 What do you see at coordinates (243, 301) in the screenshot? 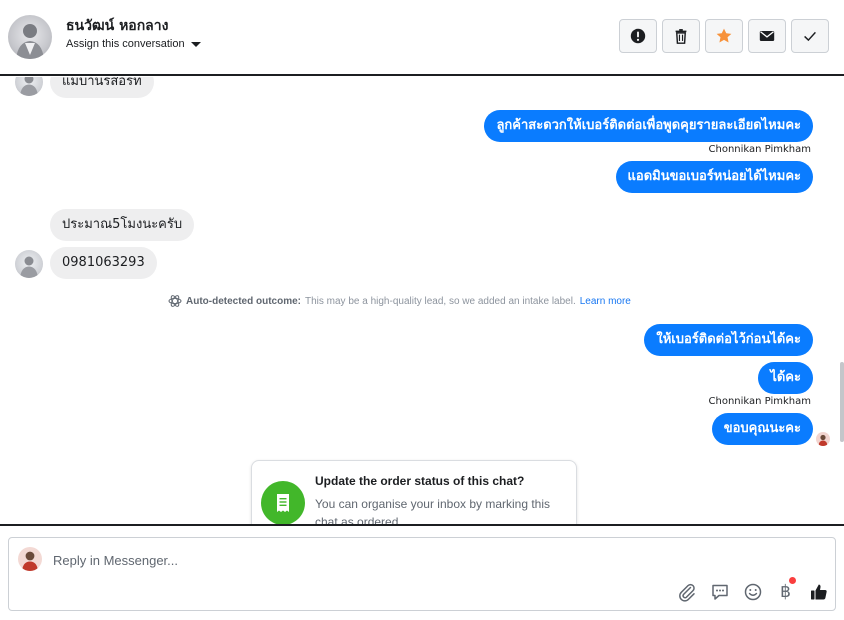
I see `outcome-label: Auto-detected outcome:` at bounding box center [243, 301].